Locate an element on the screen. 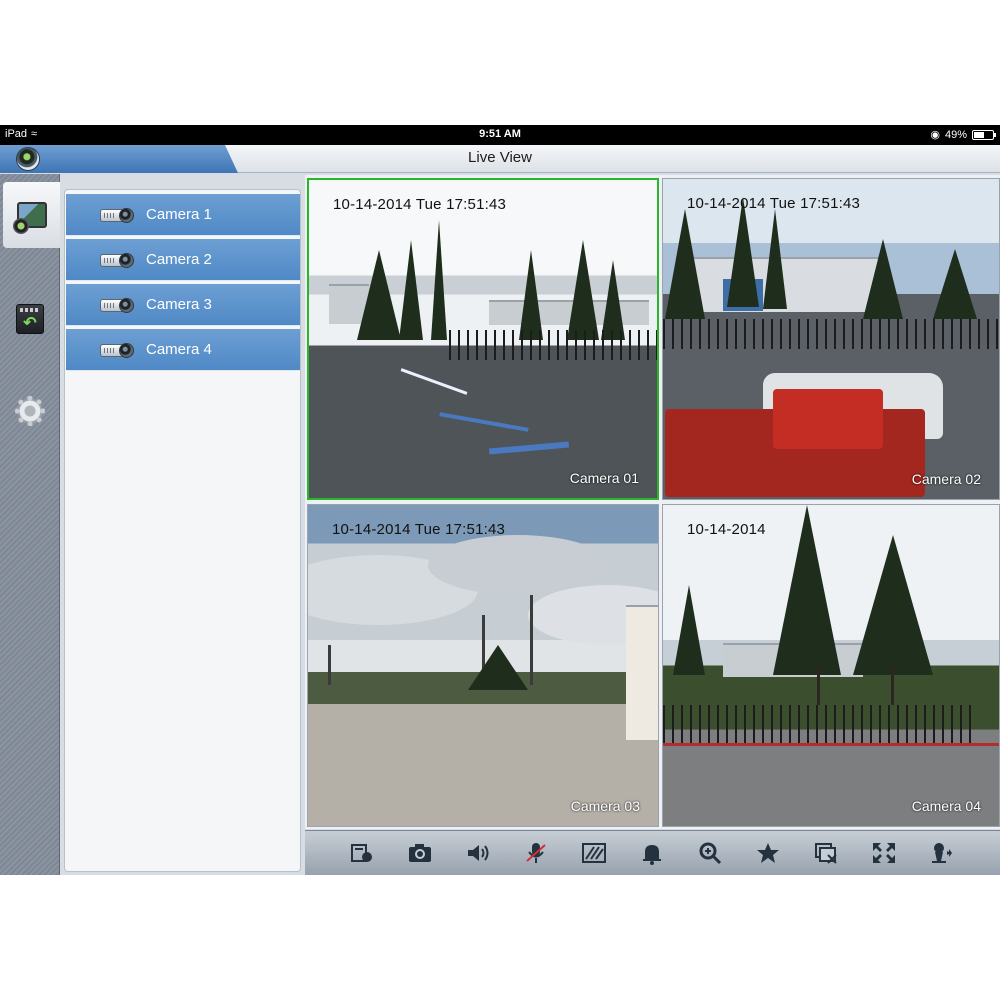 The width and height of the screenshot is (1000, 1000). video-tile-1: 10-14-2014 Tue 17:51:43 Camera 01 is located at coordinates (483, 339).